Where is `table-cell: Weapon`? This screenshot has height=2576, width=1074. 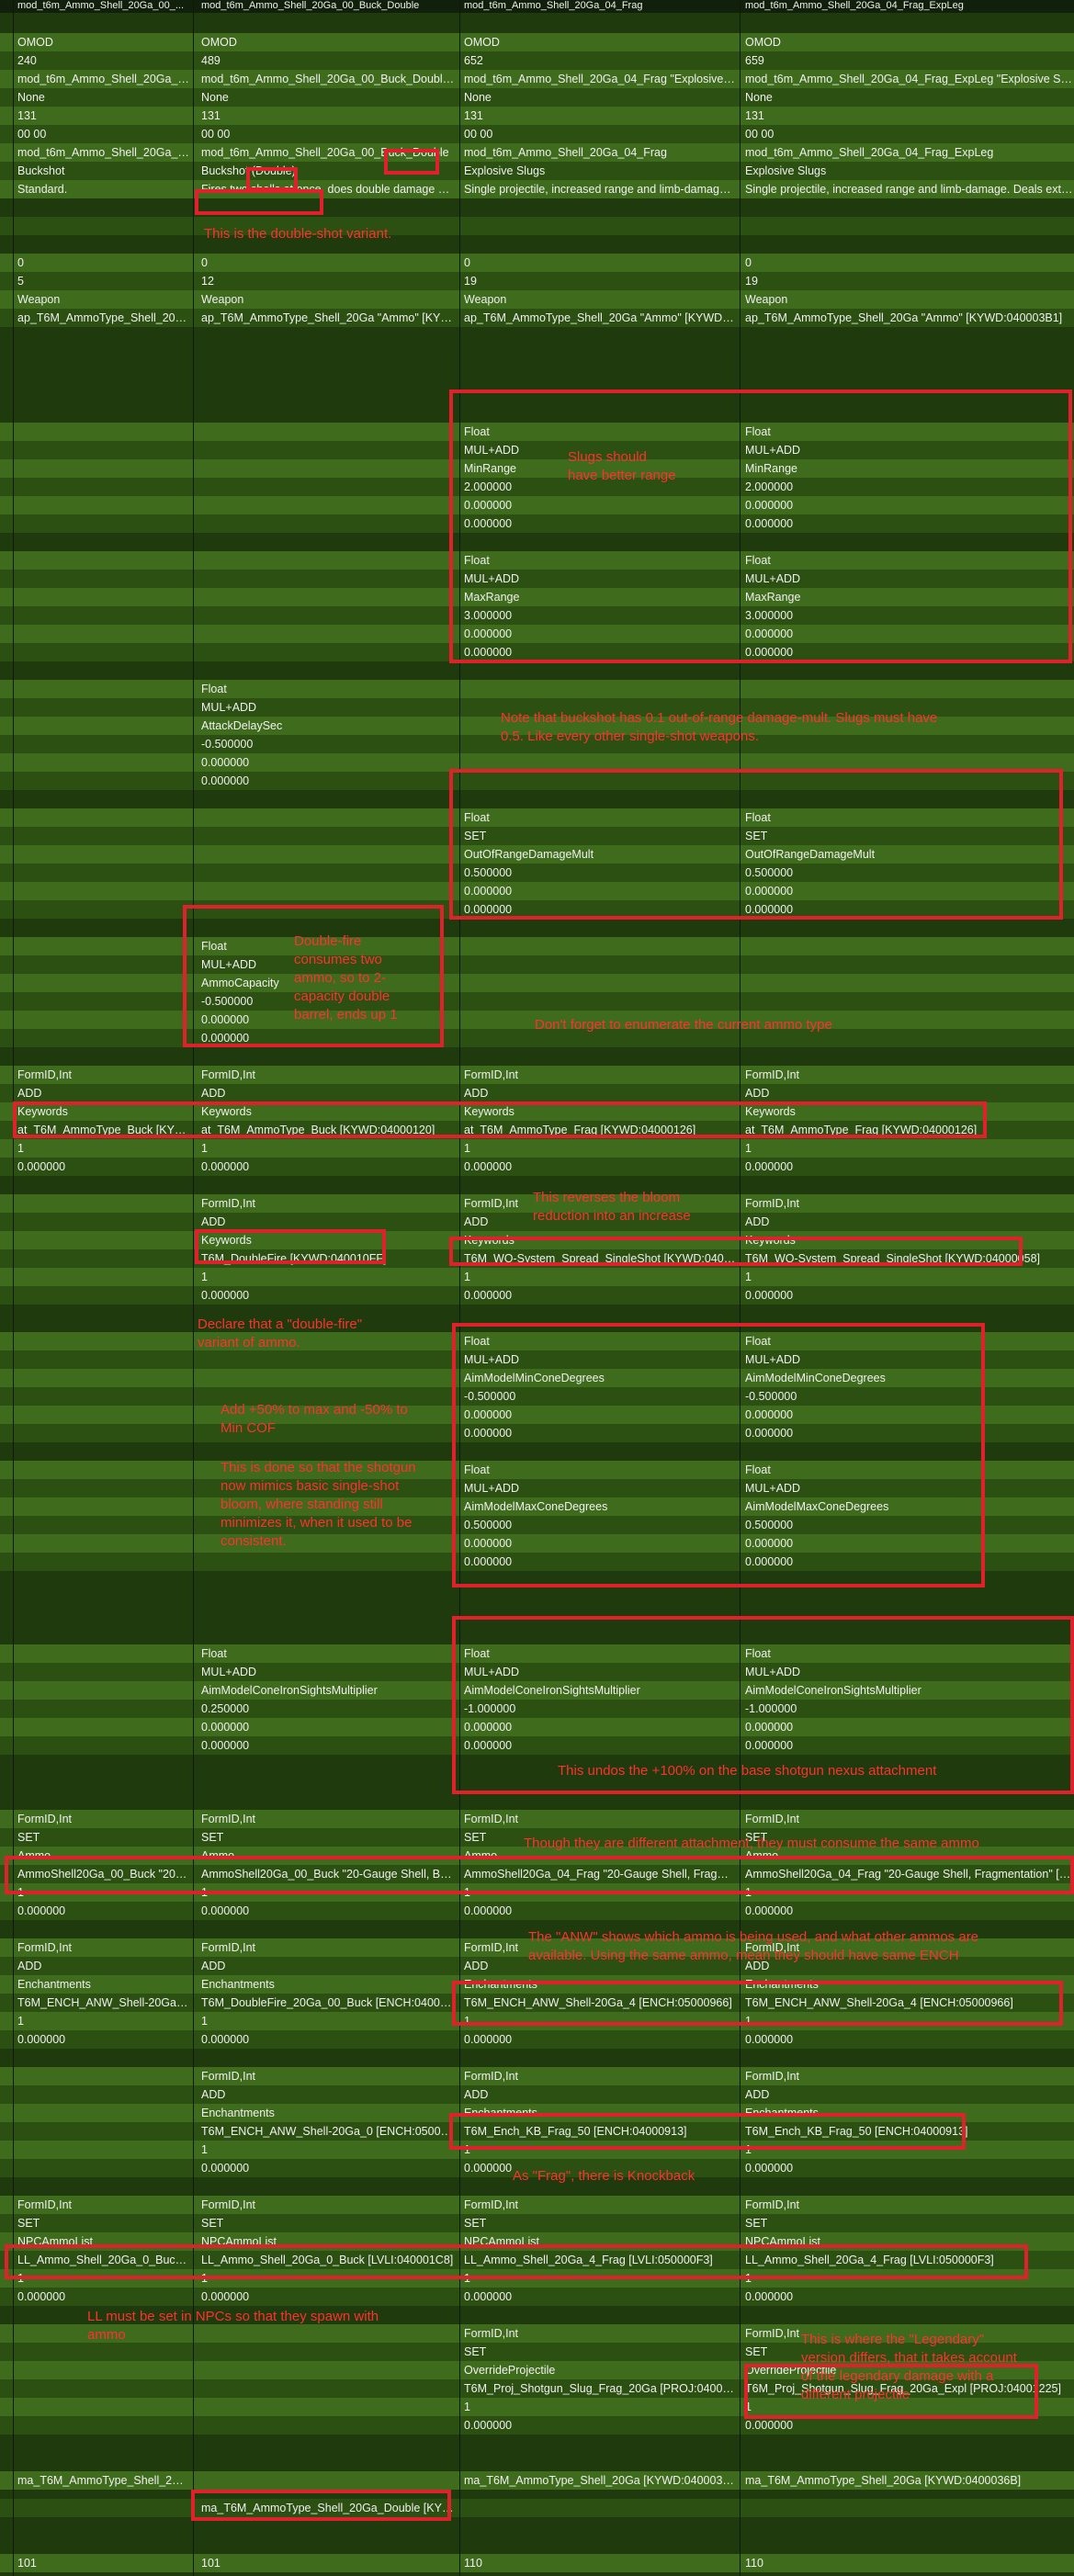
table-cell: Weapon is located at coordinates (908, 299).